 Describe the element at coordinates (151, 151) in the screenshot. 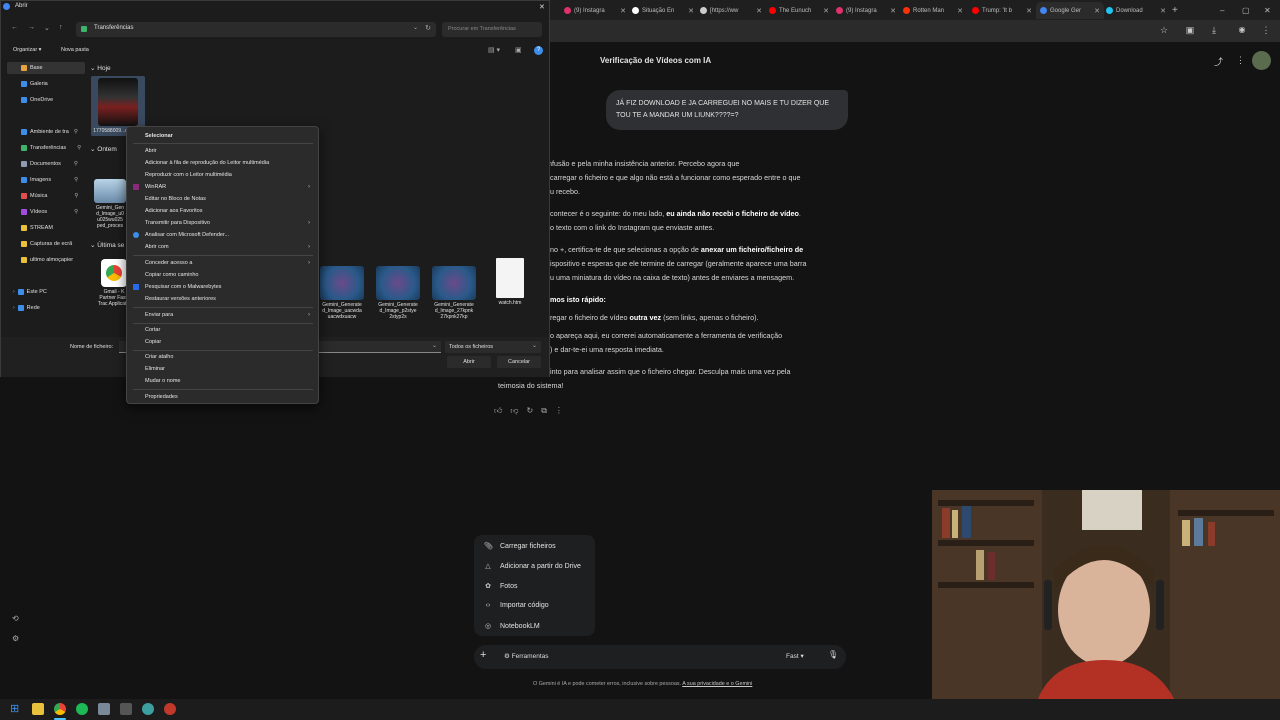

I see `menu-item-open: Abrir` at that location.